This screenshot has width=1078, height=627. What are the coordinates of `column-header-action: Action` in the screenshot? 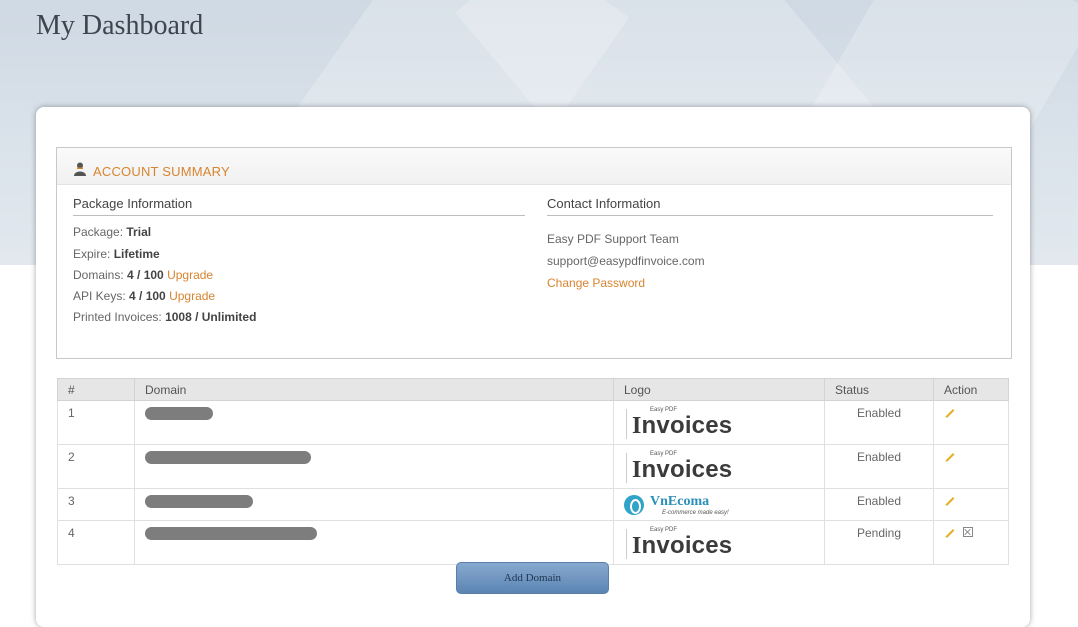 It's located at (971, 389).